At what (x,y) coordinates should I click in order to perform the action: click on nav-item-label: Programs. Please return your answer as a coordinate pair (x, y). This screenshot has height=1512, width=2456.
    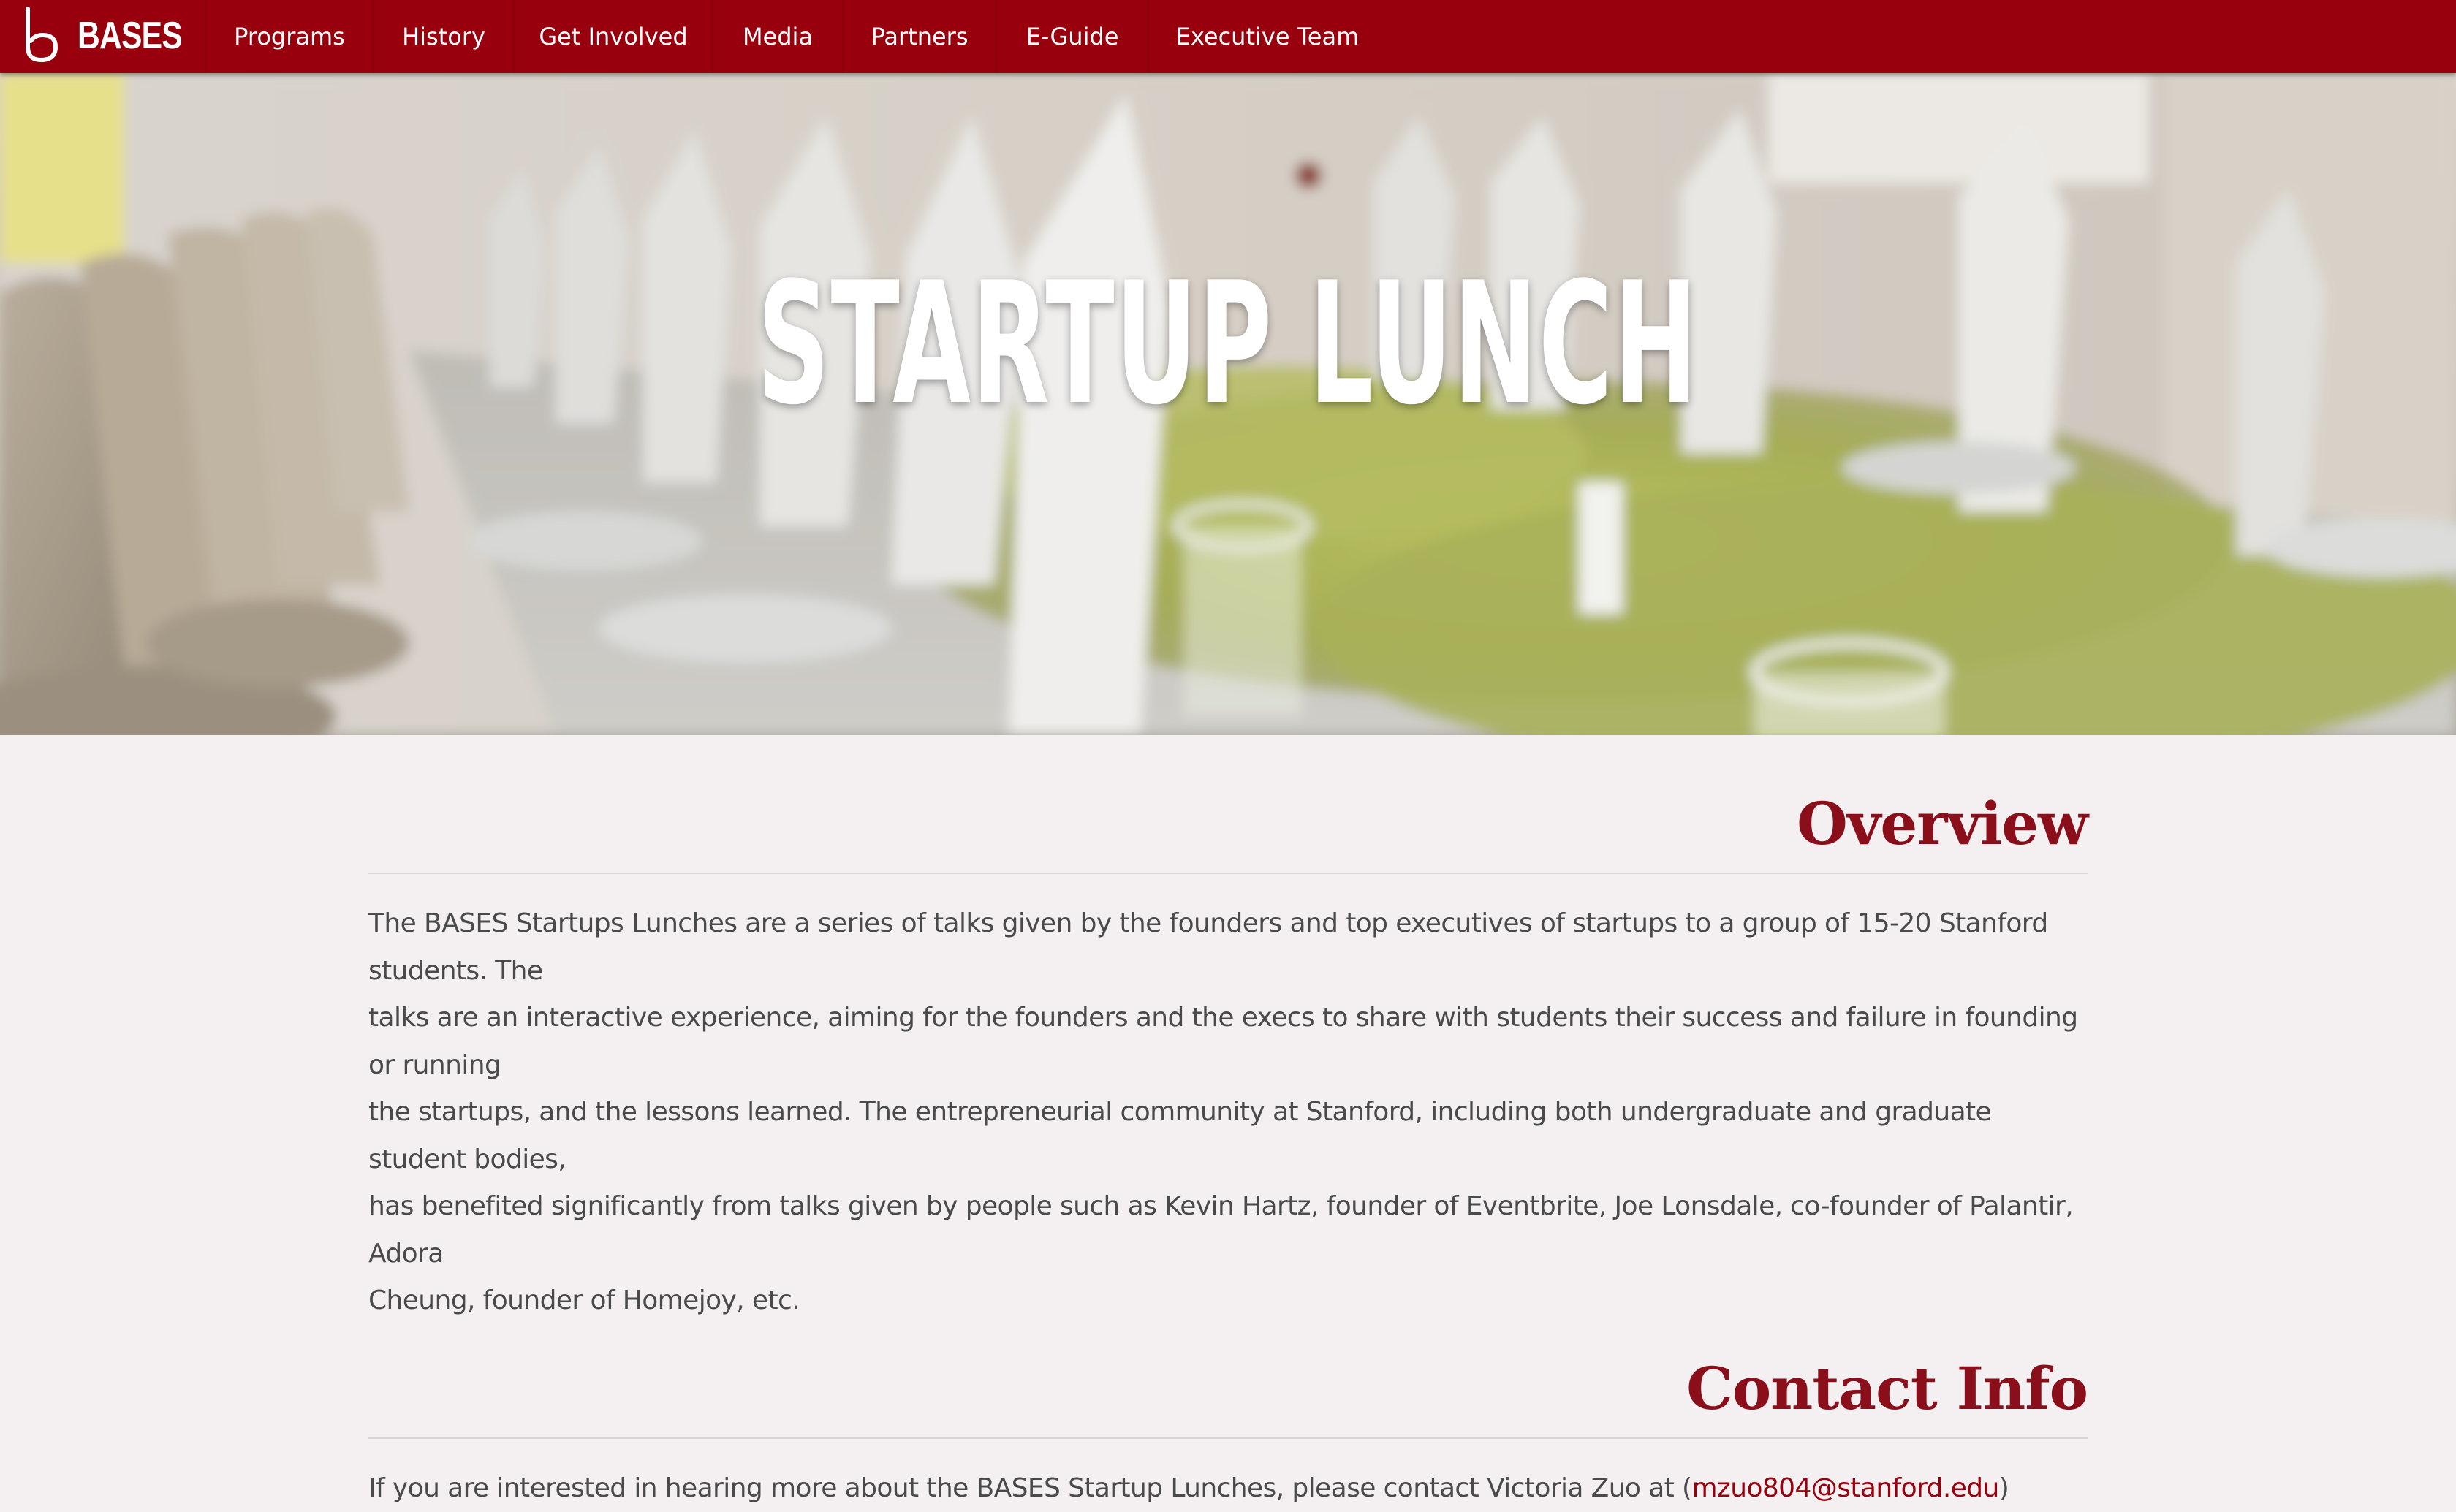
    Looking at the image, I should click on (289, 36).